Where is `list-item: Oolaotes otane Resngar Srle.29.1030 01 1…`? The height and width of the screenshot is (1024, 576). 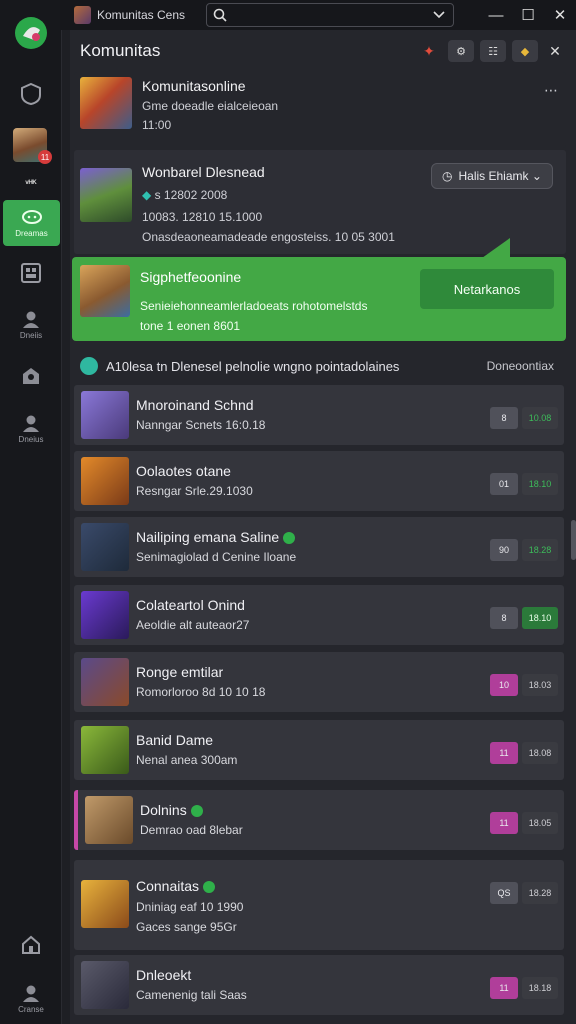 list-item: Oolaotes otane Resngar Srle.29.1030 01 1… is located at coordinates (319, 481).